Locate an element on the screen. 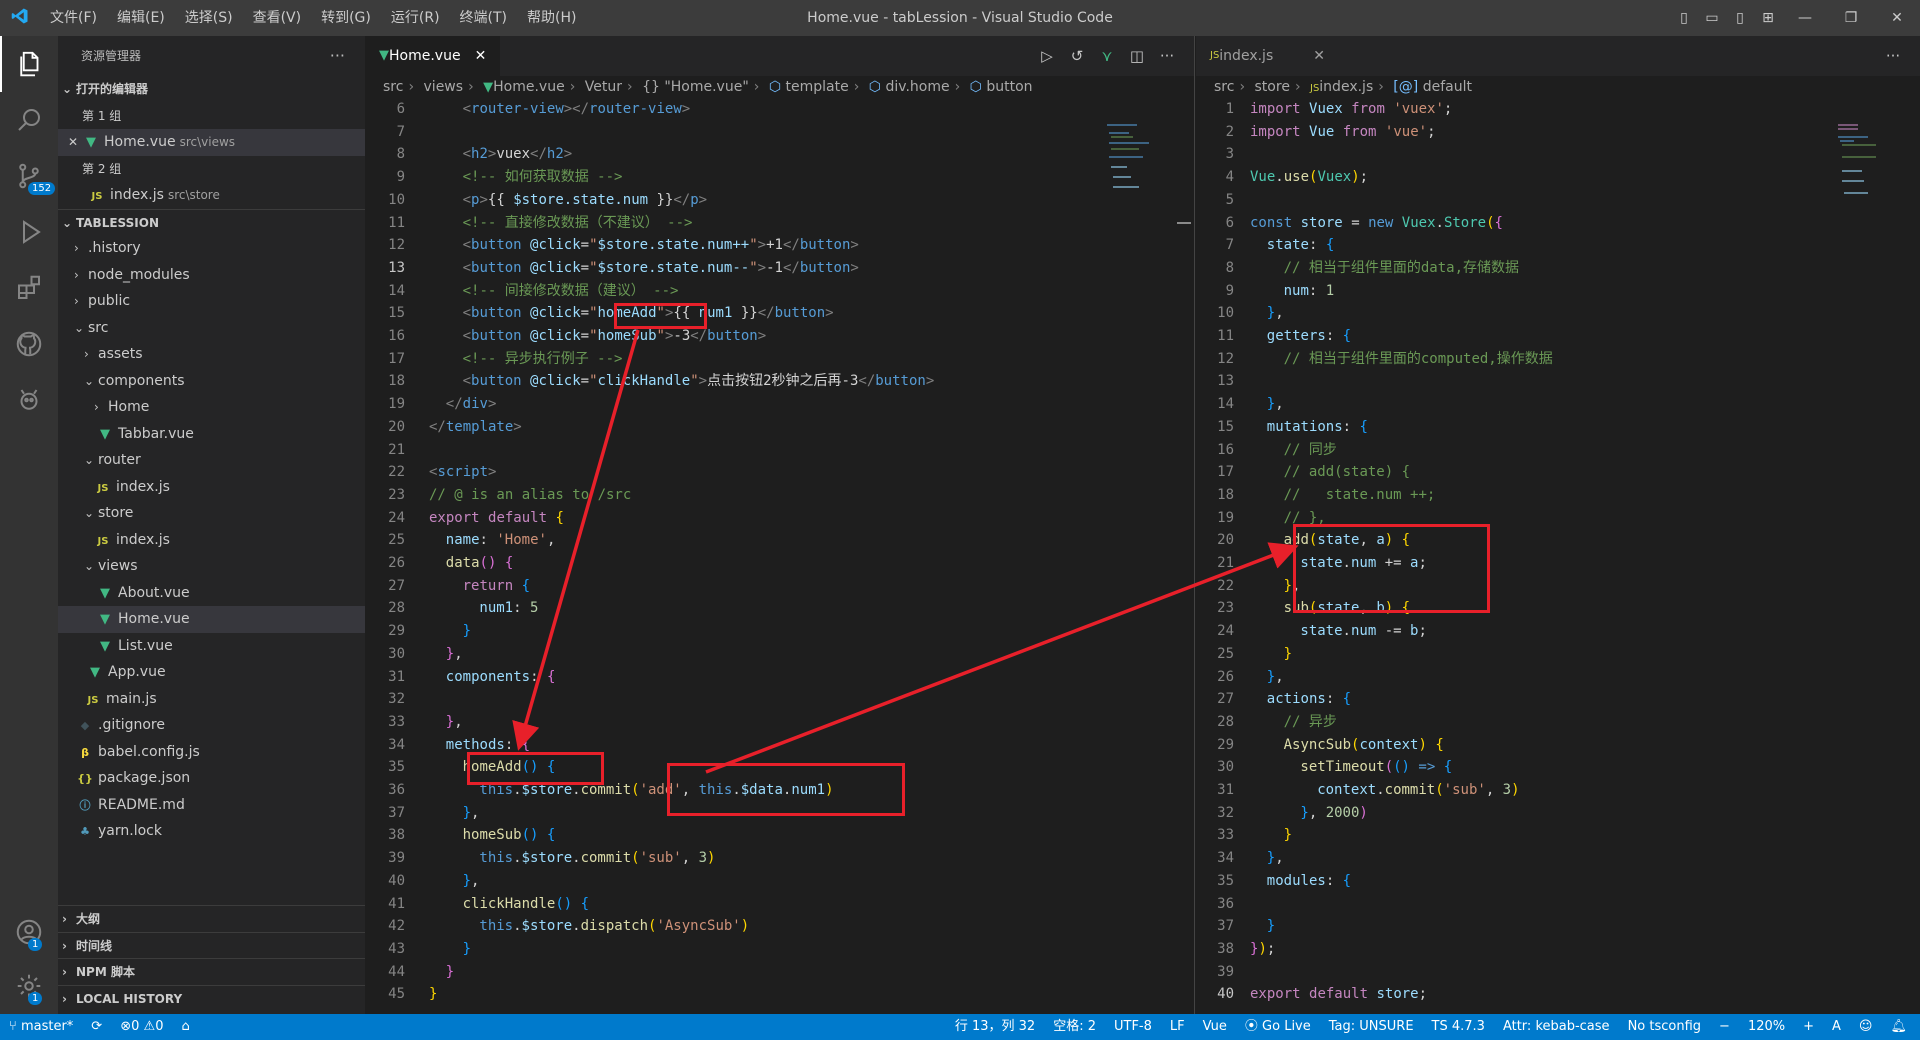  search-icon is located at coordinates (29, 120).